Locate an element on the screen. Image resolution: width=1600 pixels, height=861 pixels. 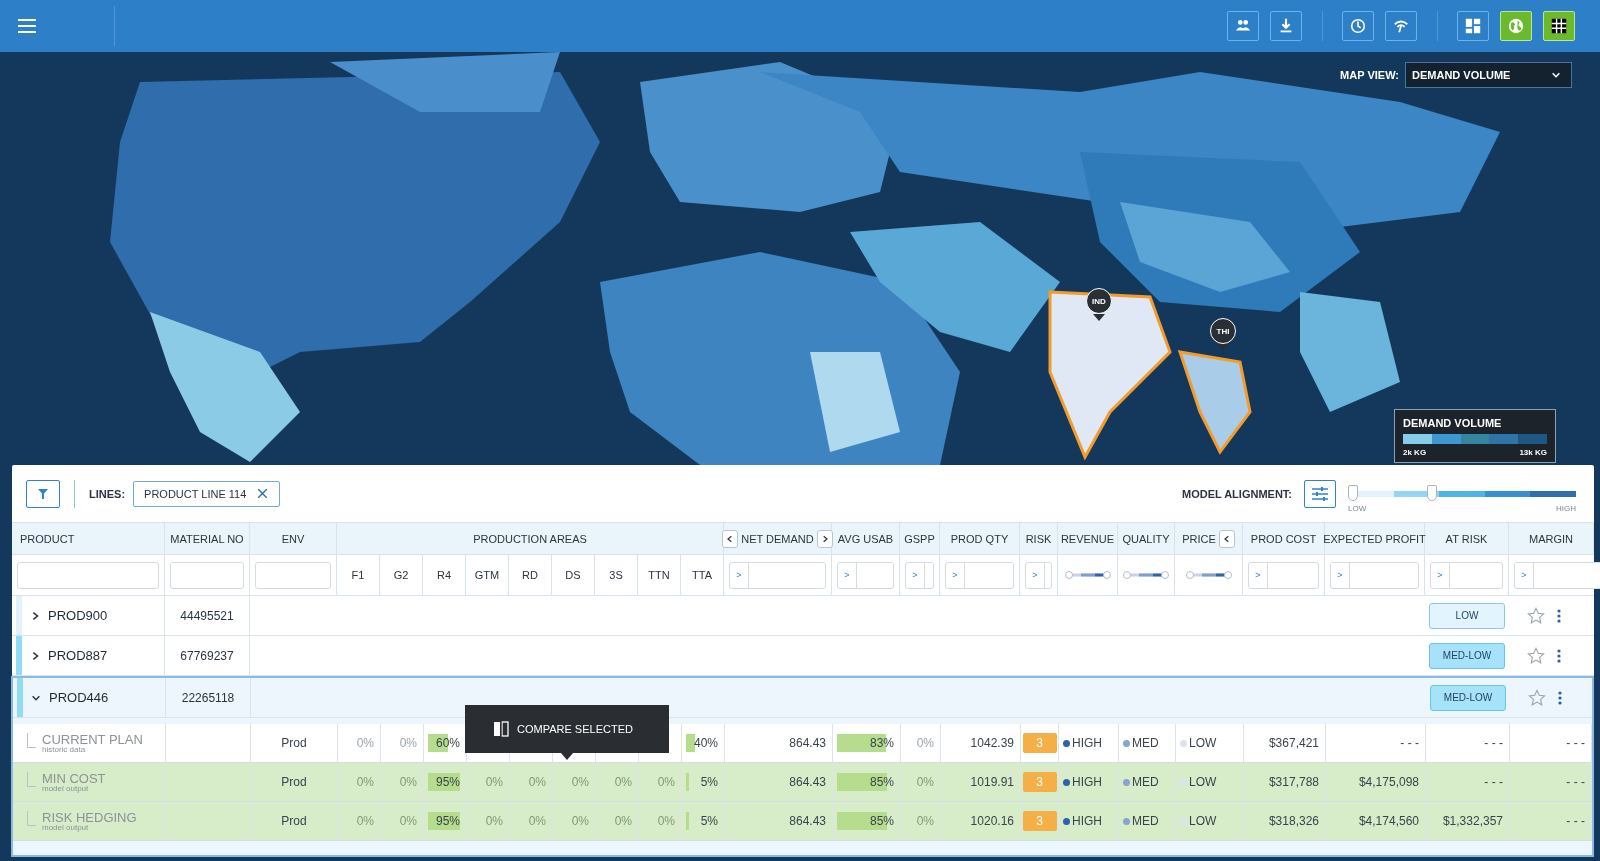
column-header: GTM is located at coordinates (487, 575).